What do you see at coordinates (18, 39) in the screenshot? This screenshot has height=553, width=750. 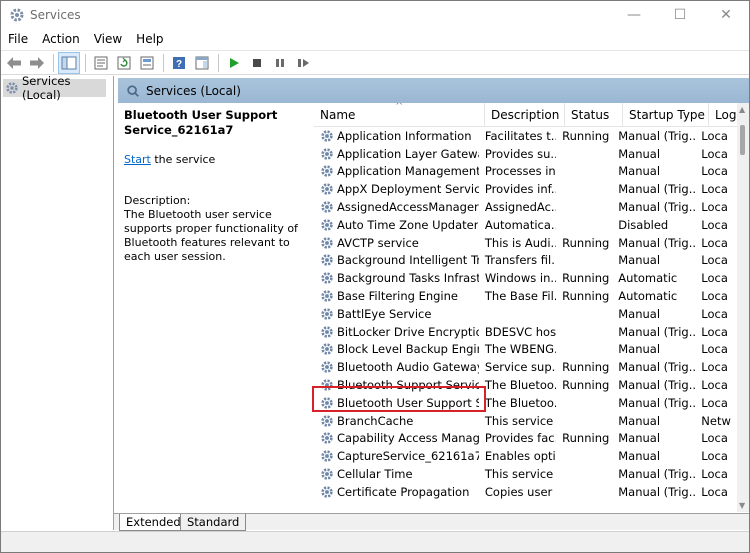 I see `menu-file: File` at bounding box center [18, 39].